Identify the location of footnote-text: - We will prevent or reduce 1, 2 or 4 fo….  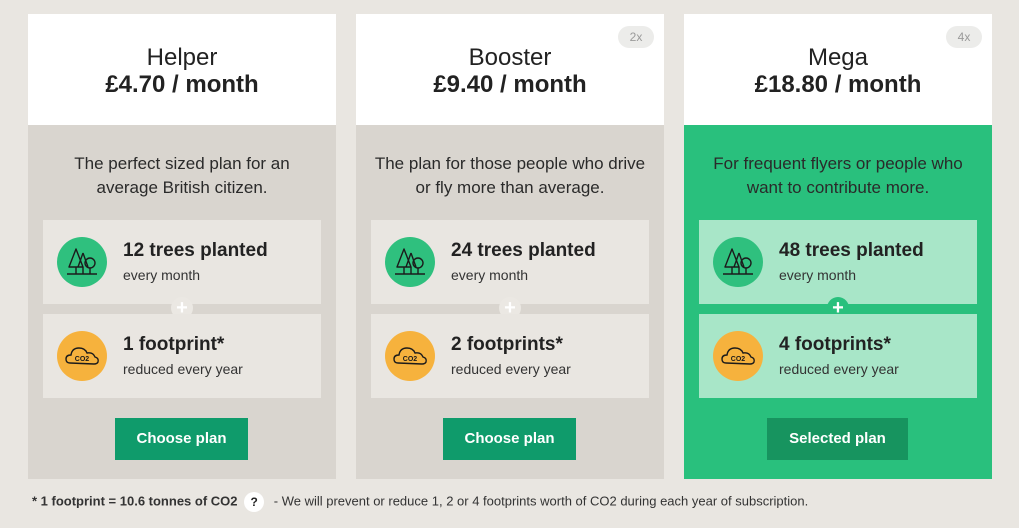
(541, 501).